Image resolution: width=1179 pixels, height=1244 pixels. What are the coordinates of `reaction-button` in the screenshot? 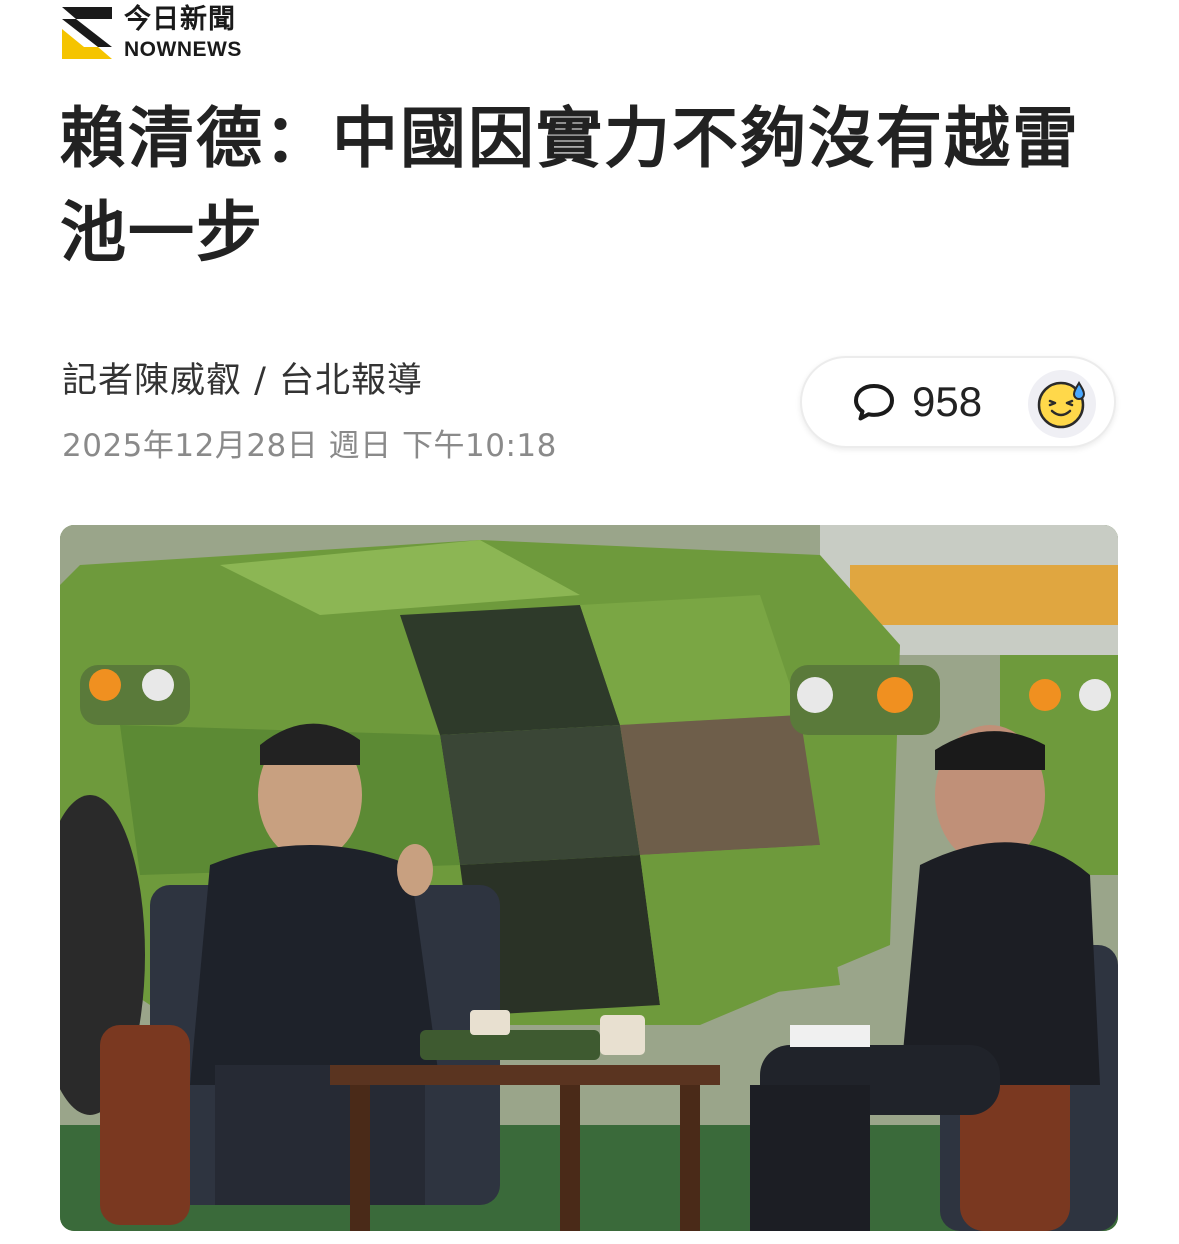 It's located at (1062, 404).